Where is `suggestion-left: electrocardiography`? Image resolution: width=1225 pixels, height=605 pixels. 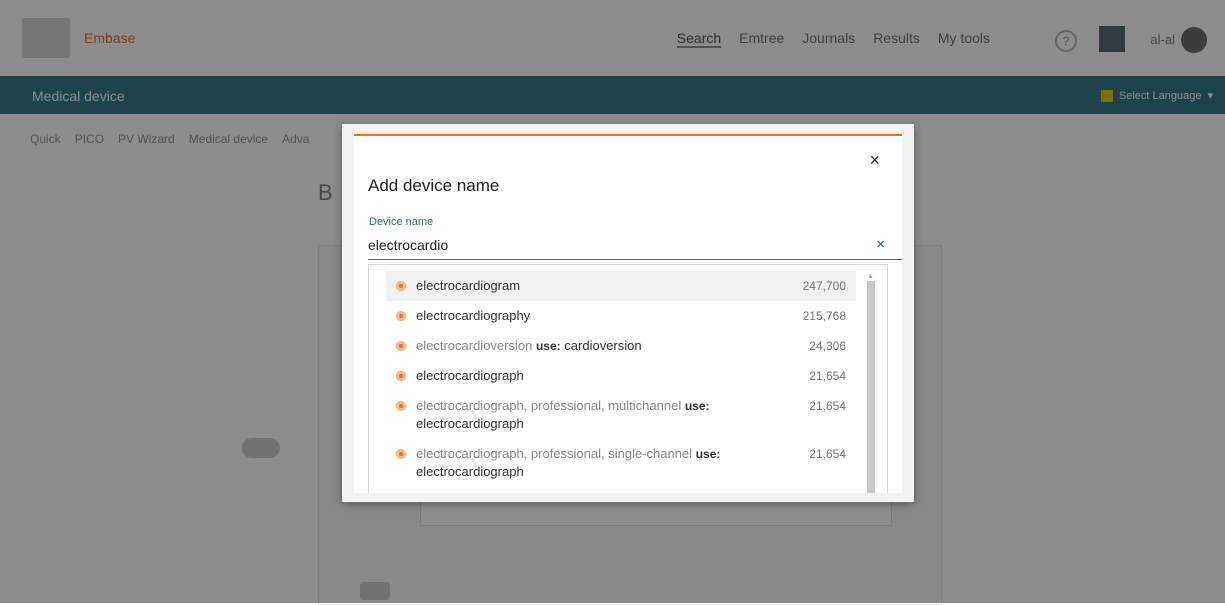
suggestion-left: electrocardiography is located at coordinates (463, 316).